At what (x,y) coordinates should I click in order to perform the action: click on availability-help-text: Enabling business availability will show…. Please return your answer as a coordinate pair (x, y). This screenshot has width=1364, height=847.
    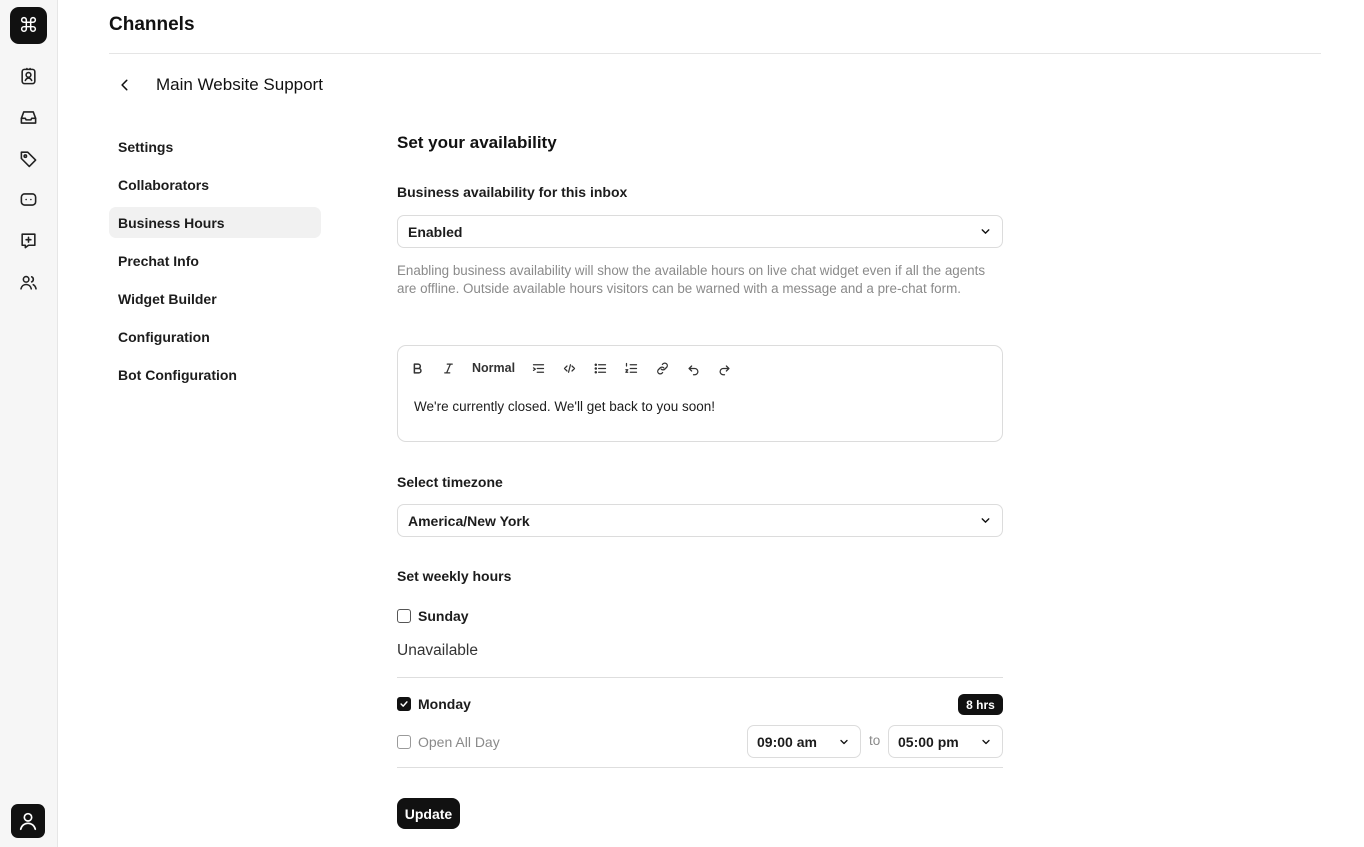
    Looking at the image, I should click on (691, 279).